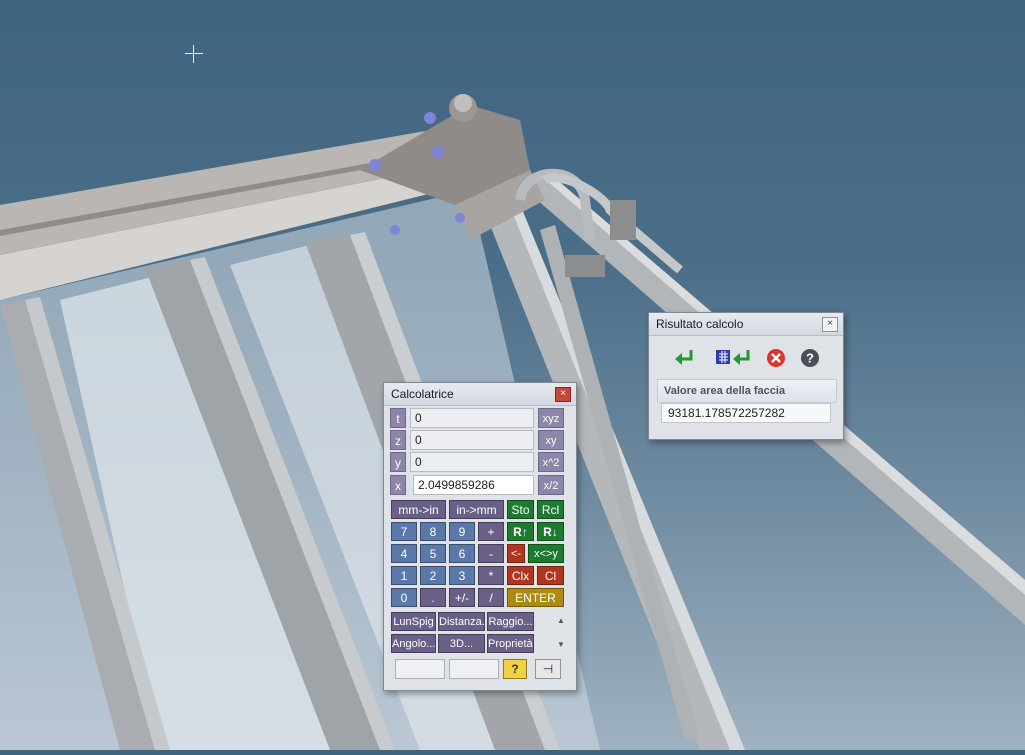 This screenshot has height=755, width=1025. I want to click on register-x-label: x, so click(398, 485).